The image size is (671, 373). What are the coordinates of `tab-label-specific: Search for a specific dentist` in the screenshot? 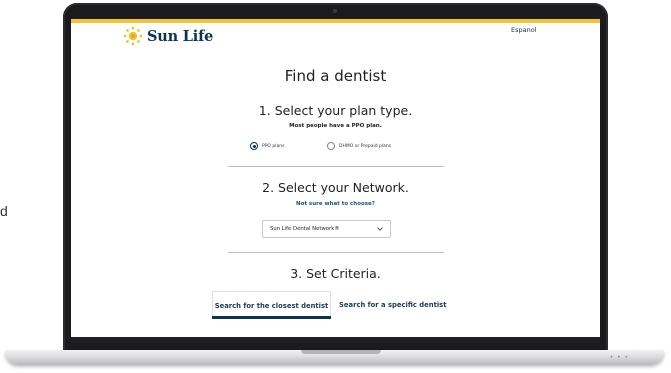 It's located at (393, 305).